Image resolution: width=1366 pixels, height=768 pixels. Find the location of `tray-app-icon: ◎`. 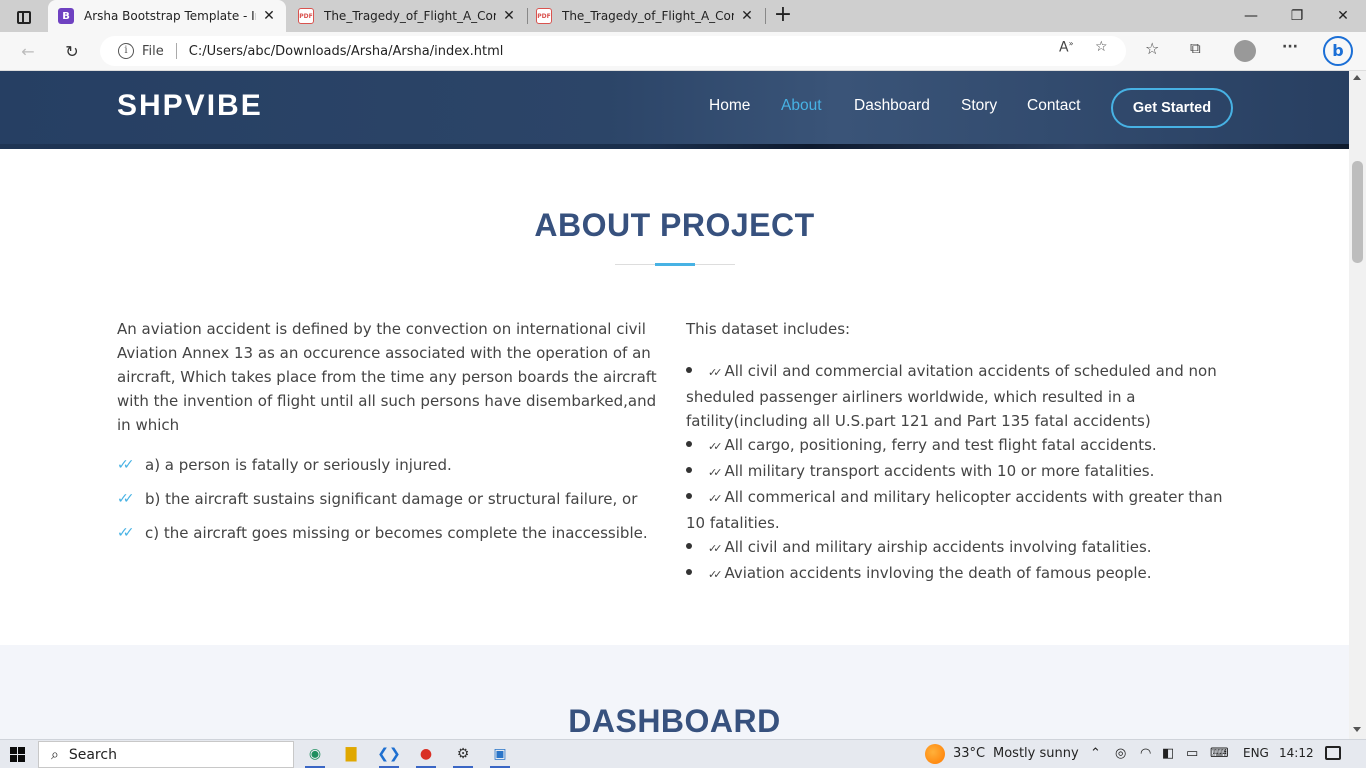

tray-app-icon: ◎ is located at coordinates (1120, 753).